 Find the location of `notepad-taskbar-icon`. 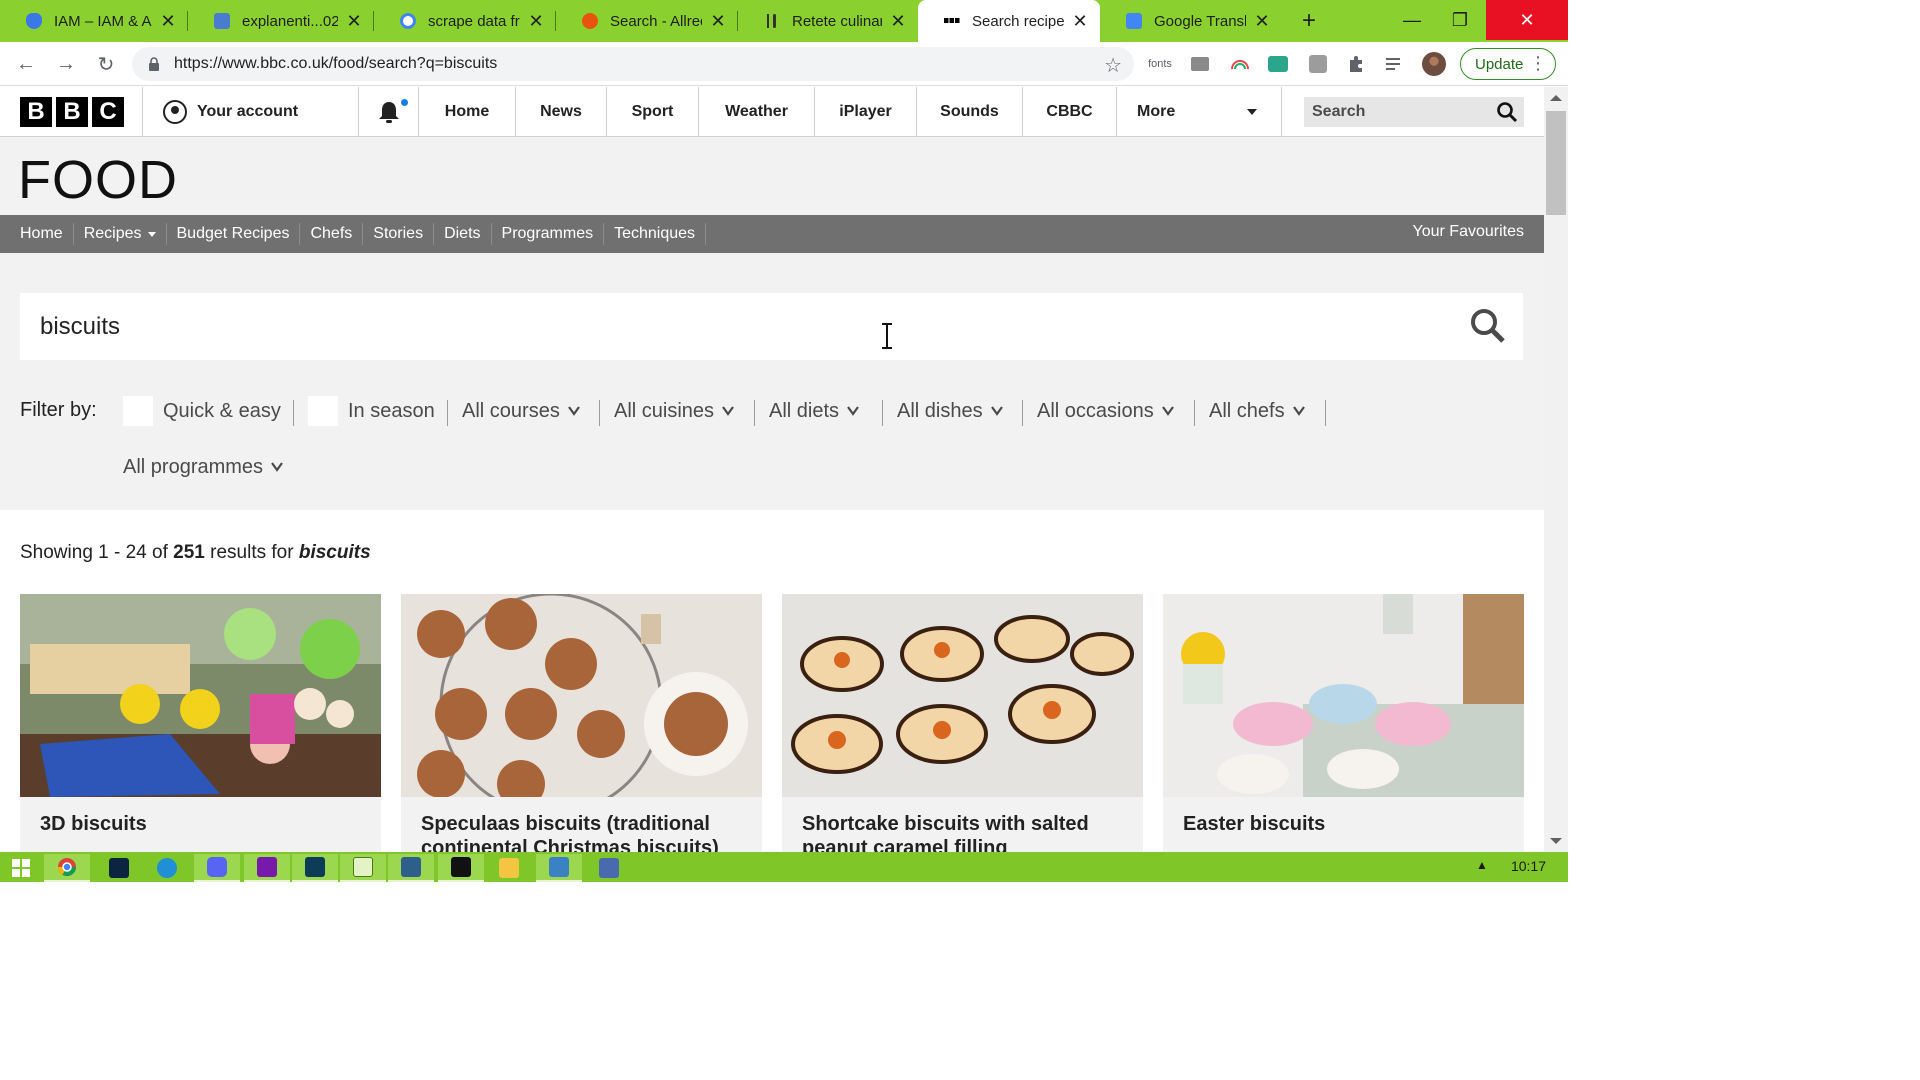

notepad-taskbar-icon is located at coordinates (363, 868).